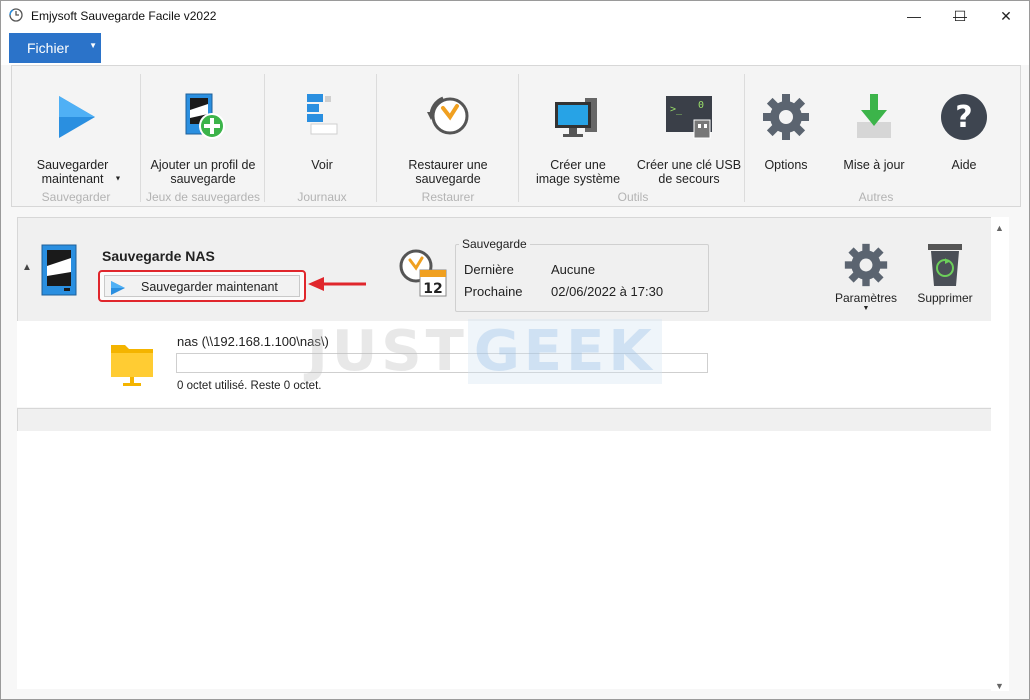 The image size is (1030, 700). I want to click on profile-settings-button: Paramètres ▼, so click(866, 277).